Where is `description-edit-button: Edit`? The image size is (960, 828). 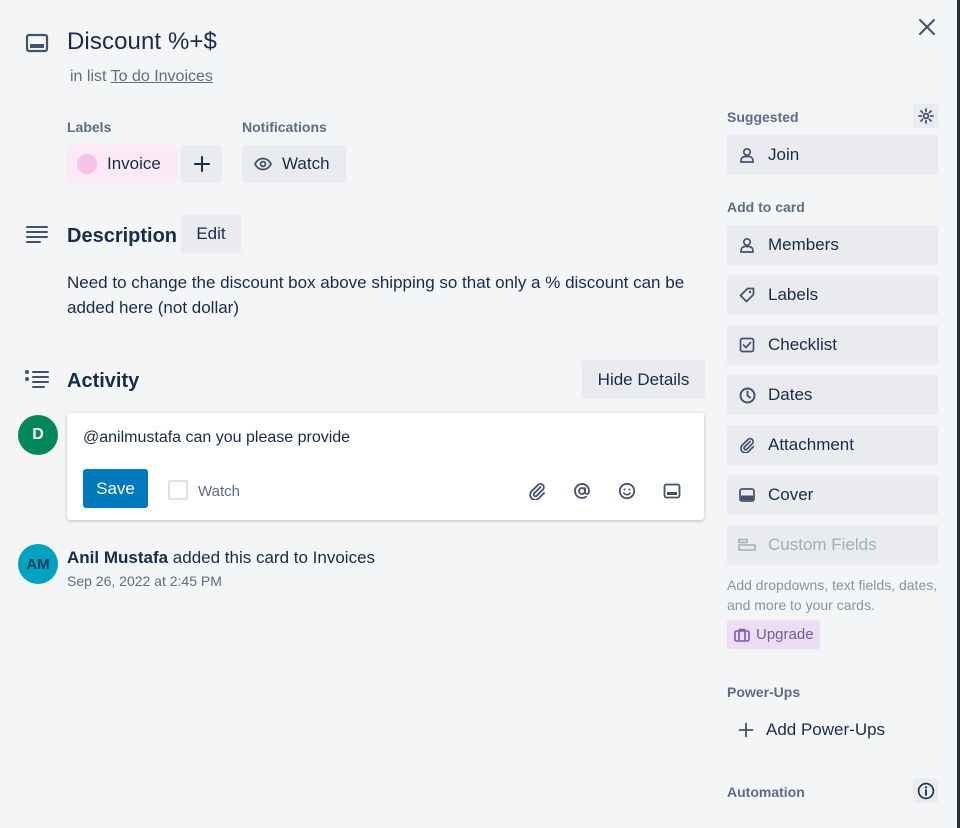 description-edit-button: Edit is located at coordinates (211, 234).